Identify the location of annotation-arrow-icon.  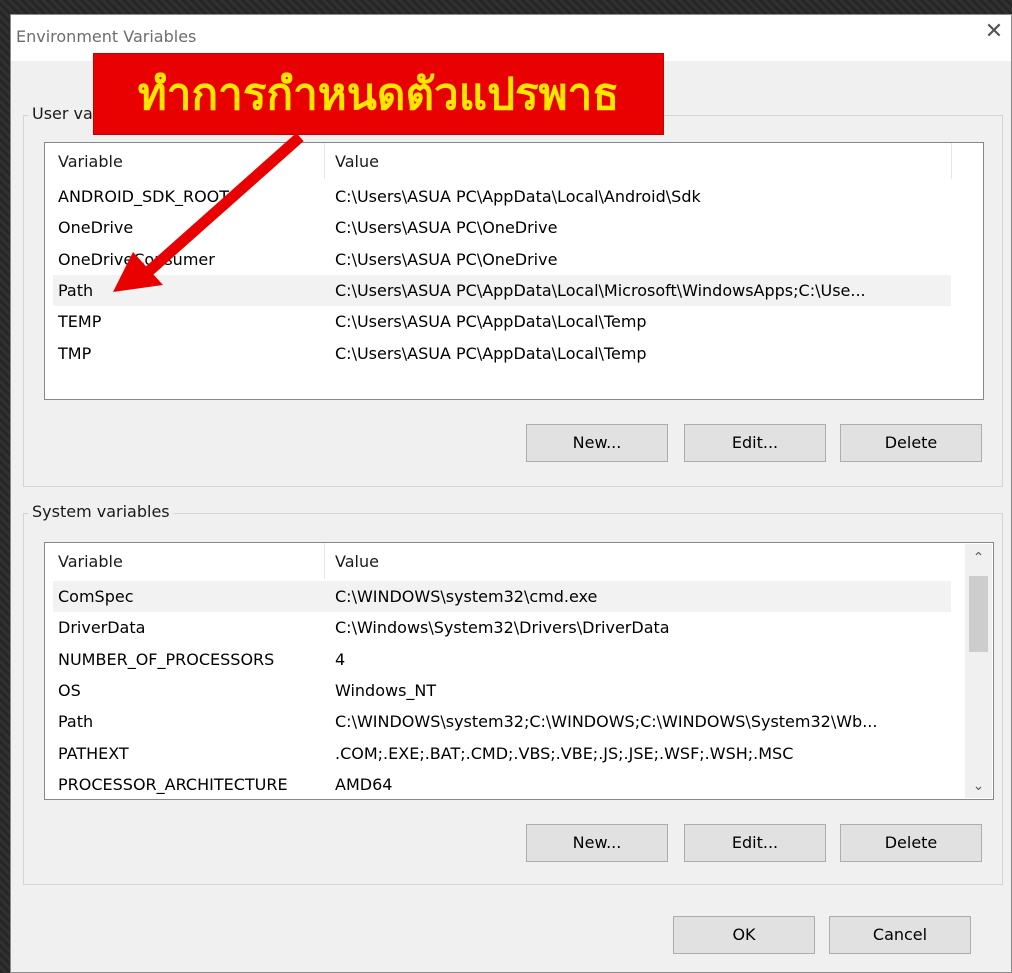
(208, 212).